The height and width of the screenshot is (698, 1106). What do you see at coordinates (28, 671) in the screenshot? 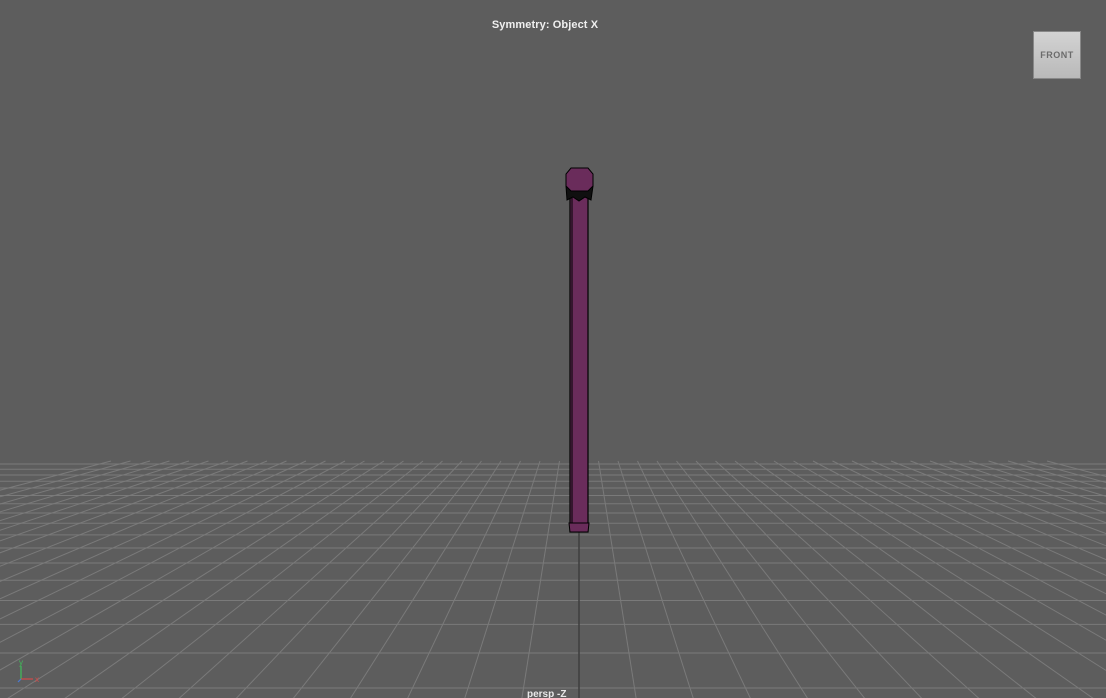
I see `axis-gizmo: y x` at bounding box center [28, 671].